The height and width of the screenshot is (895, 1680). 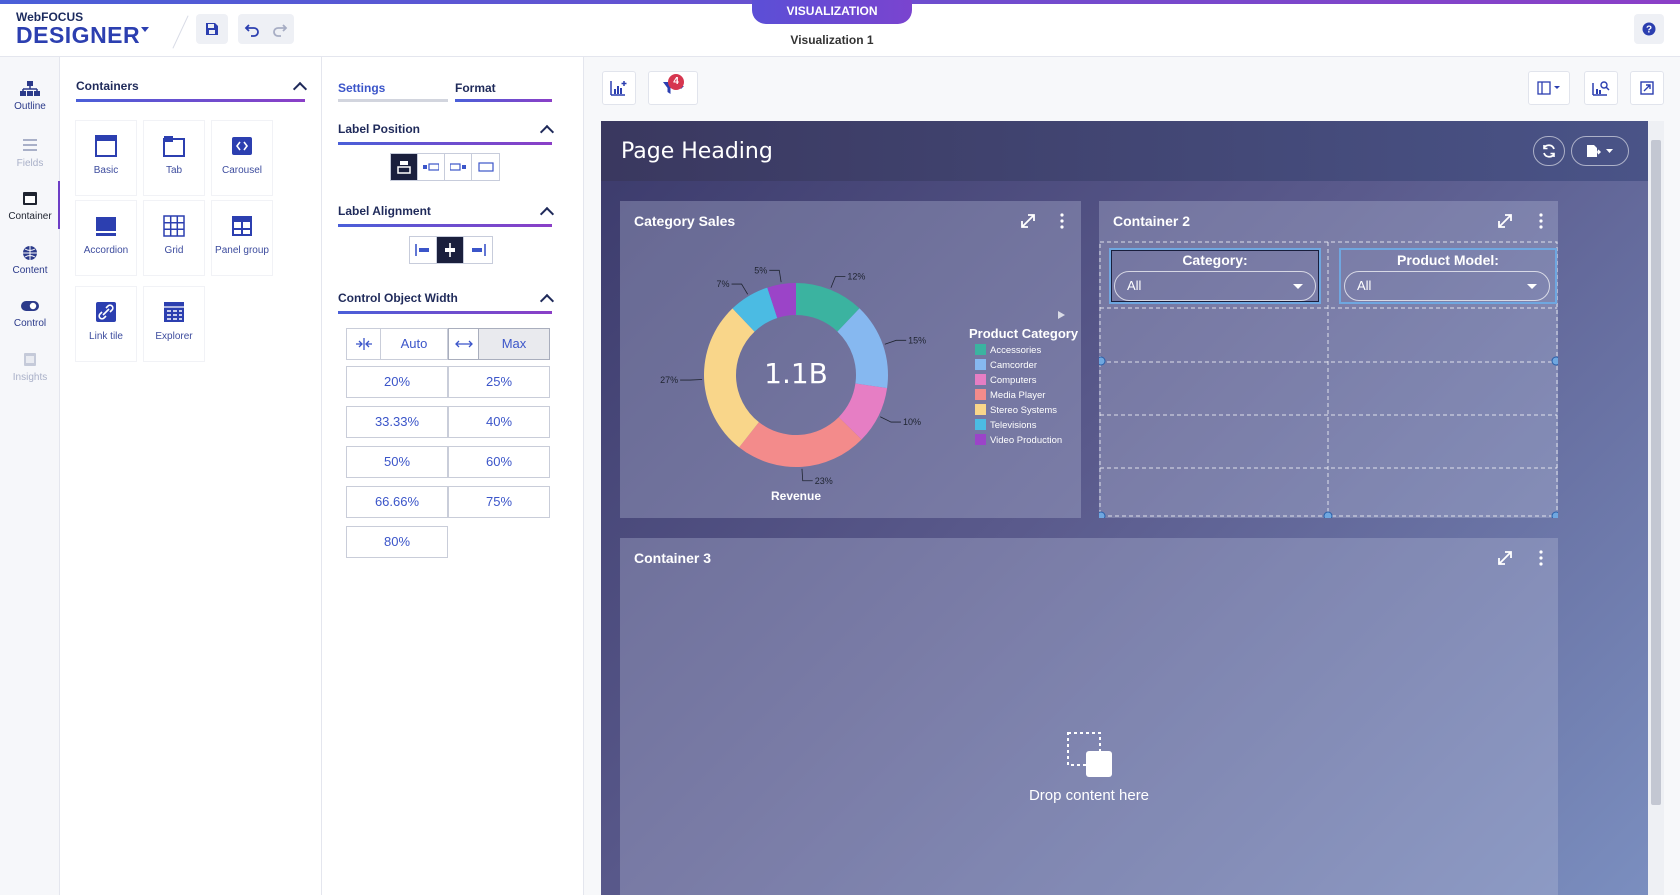 I want to click on export-icon, so click(x=1600, y=151).